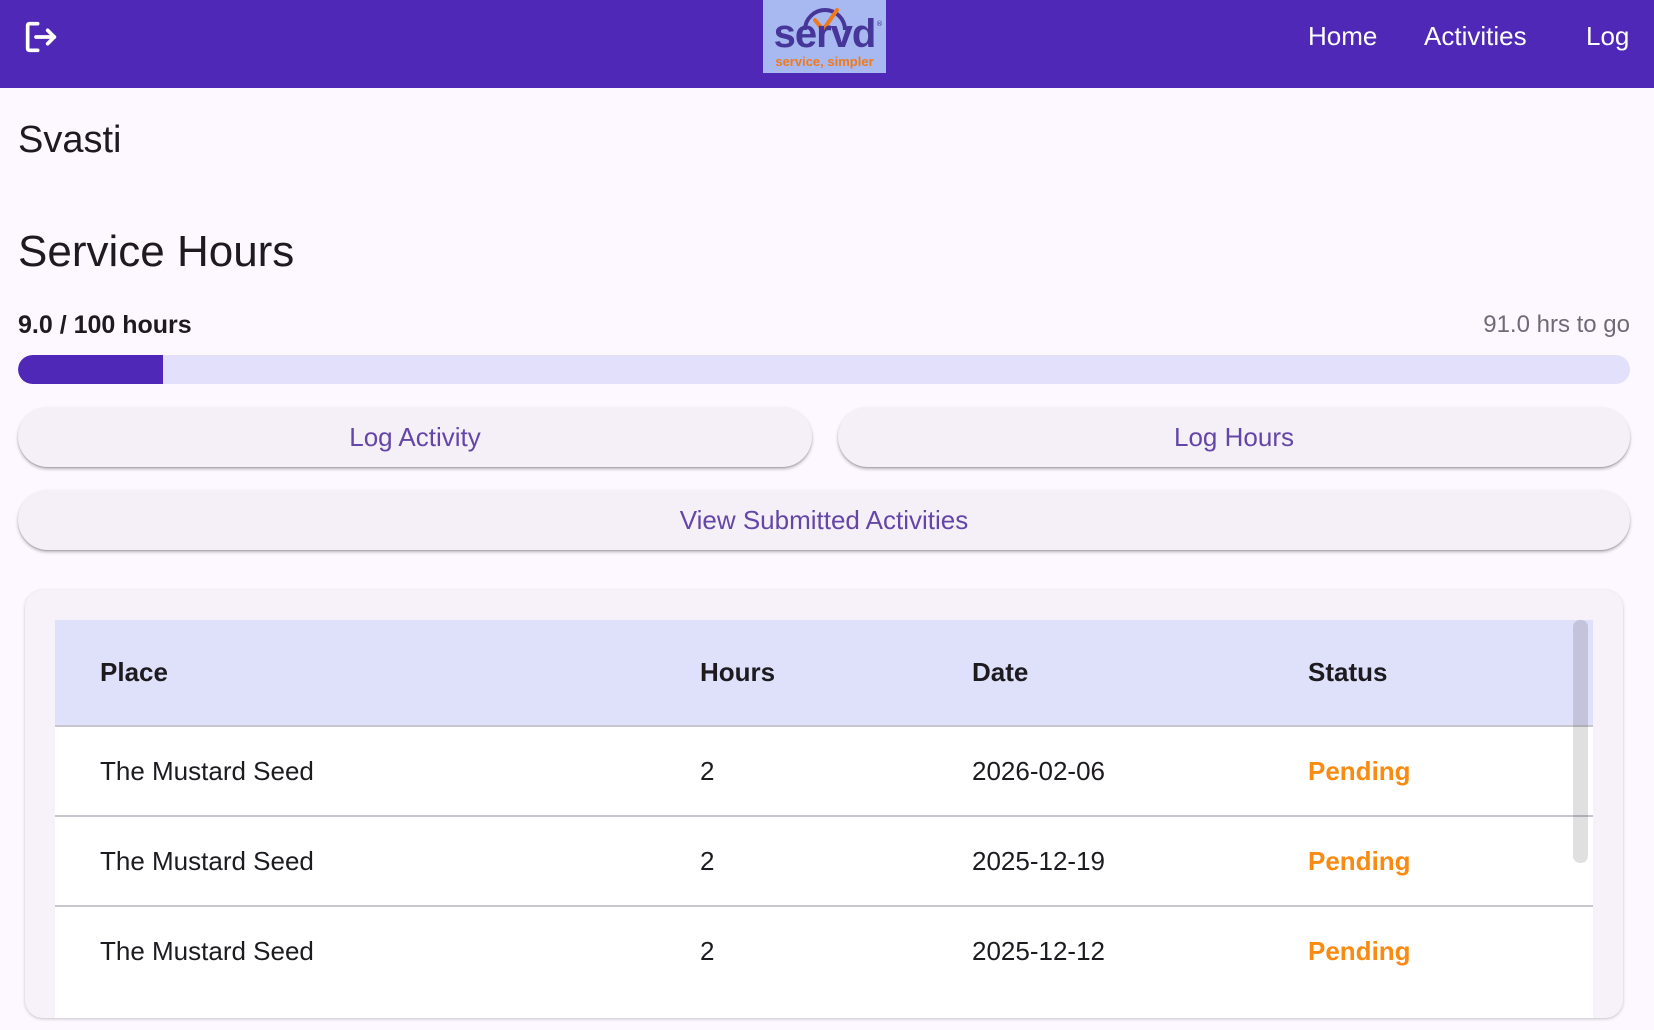 The image size is (1654, 1030). I want to click on log-activity-button: Log Activity, so click(415, 437).